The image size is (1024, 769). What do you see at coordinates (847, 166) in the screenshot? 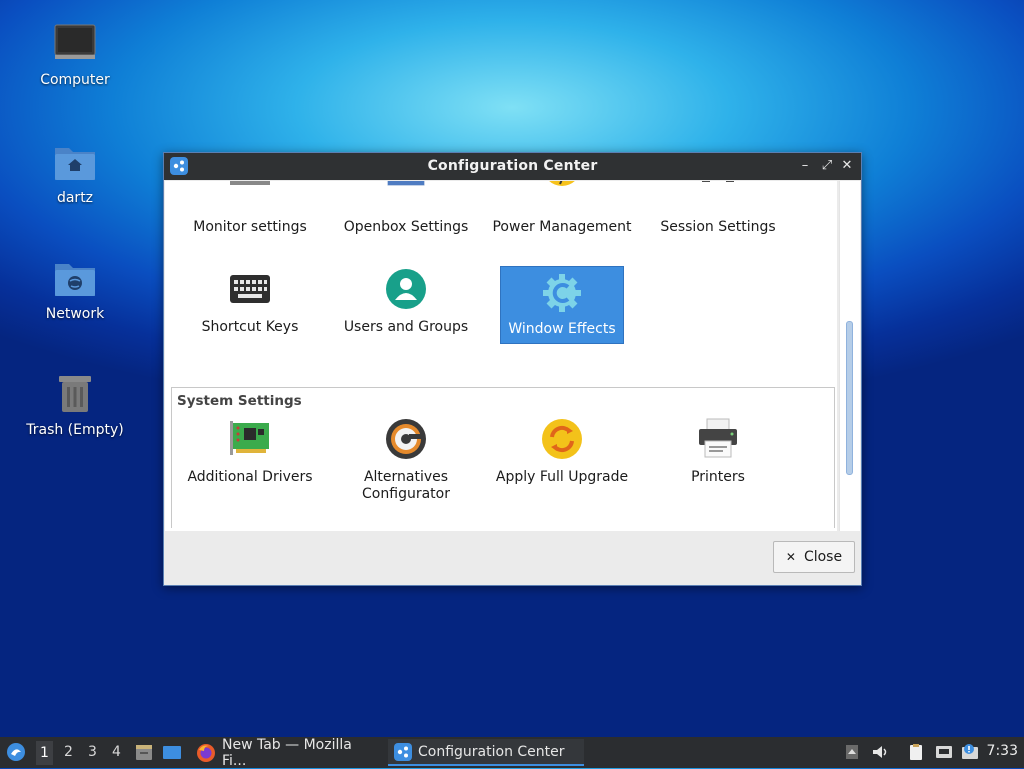
I see `window-close-button: ✕` at bounding box center [847, 166].